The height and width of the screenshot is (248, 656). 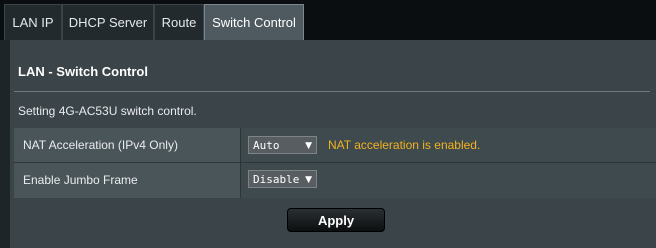 What do you see at coordinates (332, 91) in the screenshot?
I see `title-divider` at bounding box center [332, 91].